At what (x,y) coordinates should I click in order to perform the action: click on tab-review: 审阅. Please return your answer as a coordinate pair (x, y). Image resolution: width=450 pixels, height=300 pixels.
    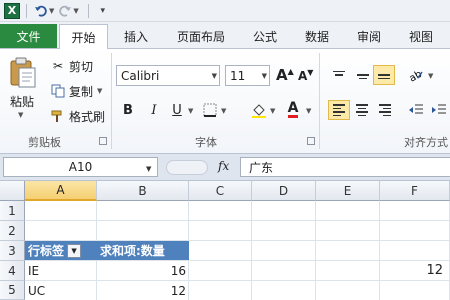
    Looking at the image, I should click on (369, 36).